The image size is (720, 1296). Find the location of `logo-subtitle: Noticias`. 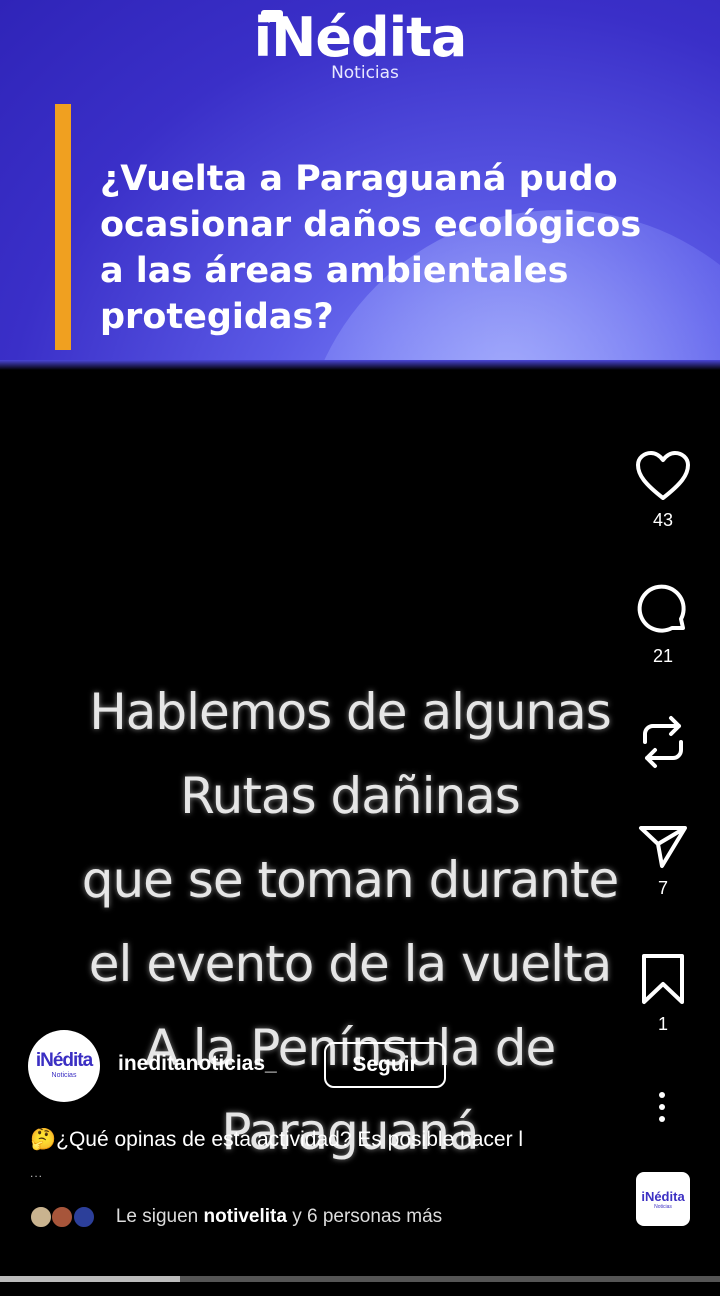

logo-subtitle: Noticias is located at coordinates (365, 73).